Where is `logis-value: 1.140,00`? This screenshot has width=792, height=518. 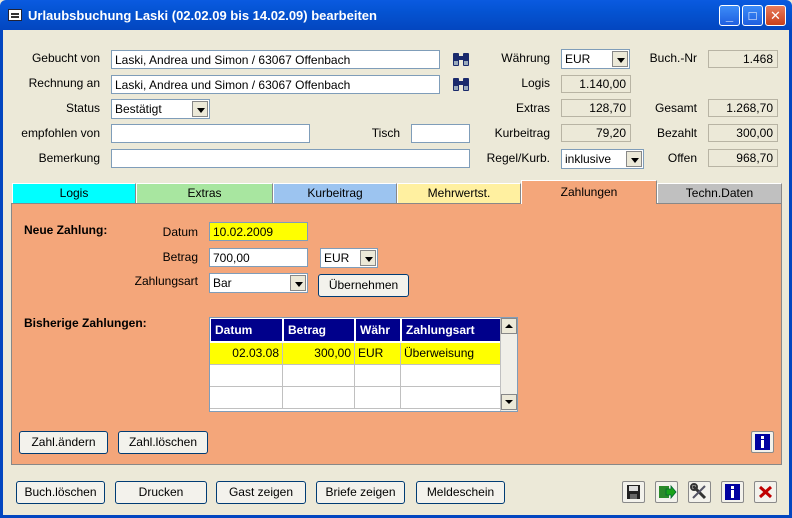 logis-value: 1.140,00 is located at coordinates (596, 84).